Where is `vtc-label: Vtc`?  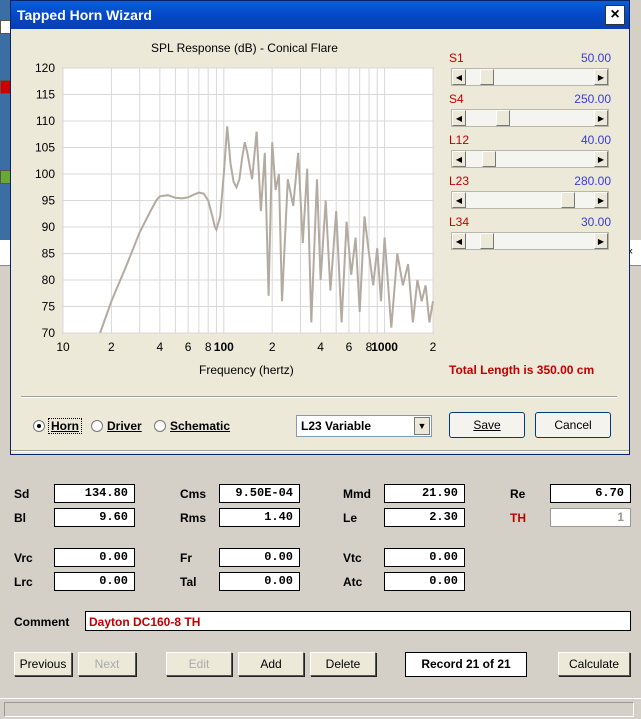 vtc-label: Vtc is located at coordinates (352, 558).